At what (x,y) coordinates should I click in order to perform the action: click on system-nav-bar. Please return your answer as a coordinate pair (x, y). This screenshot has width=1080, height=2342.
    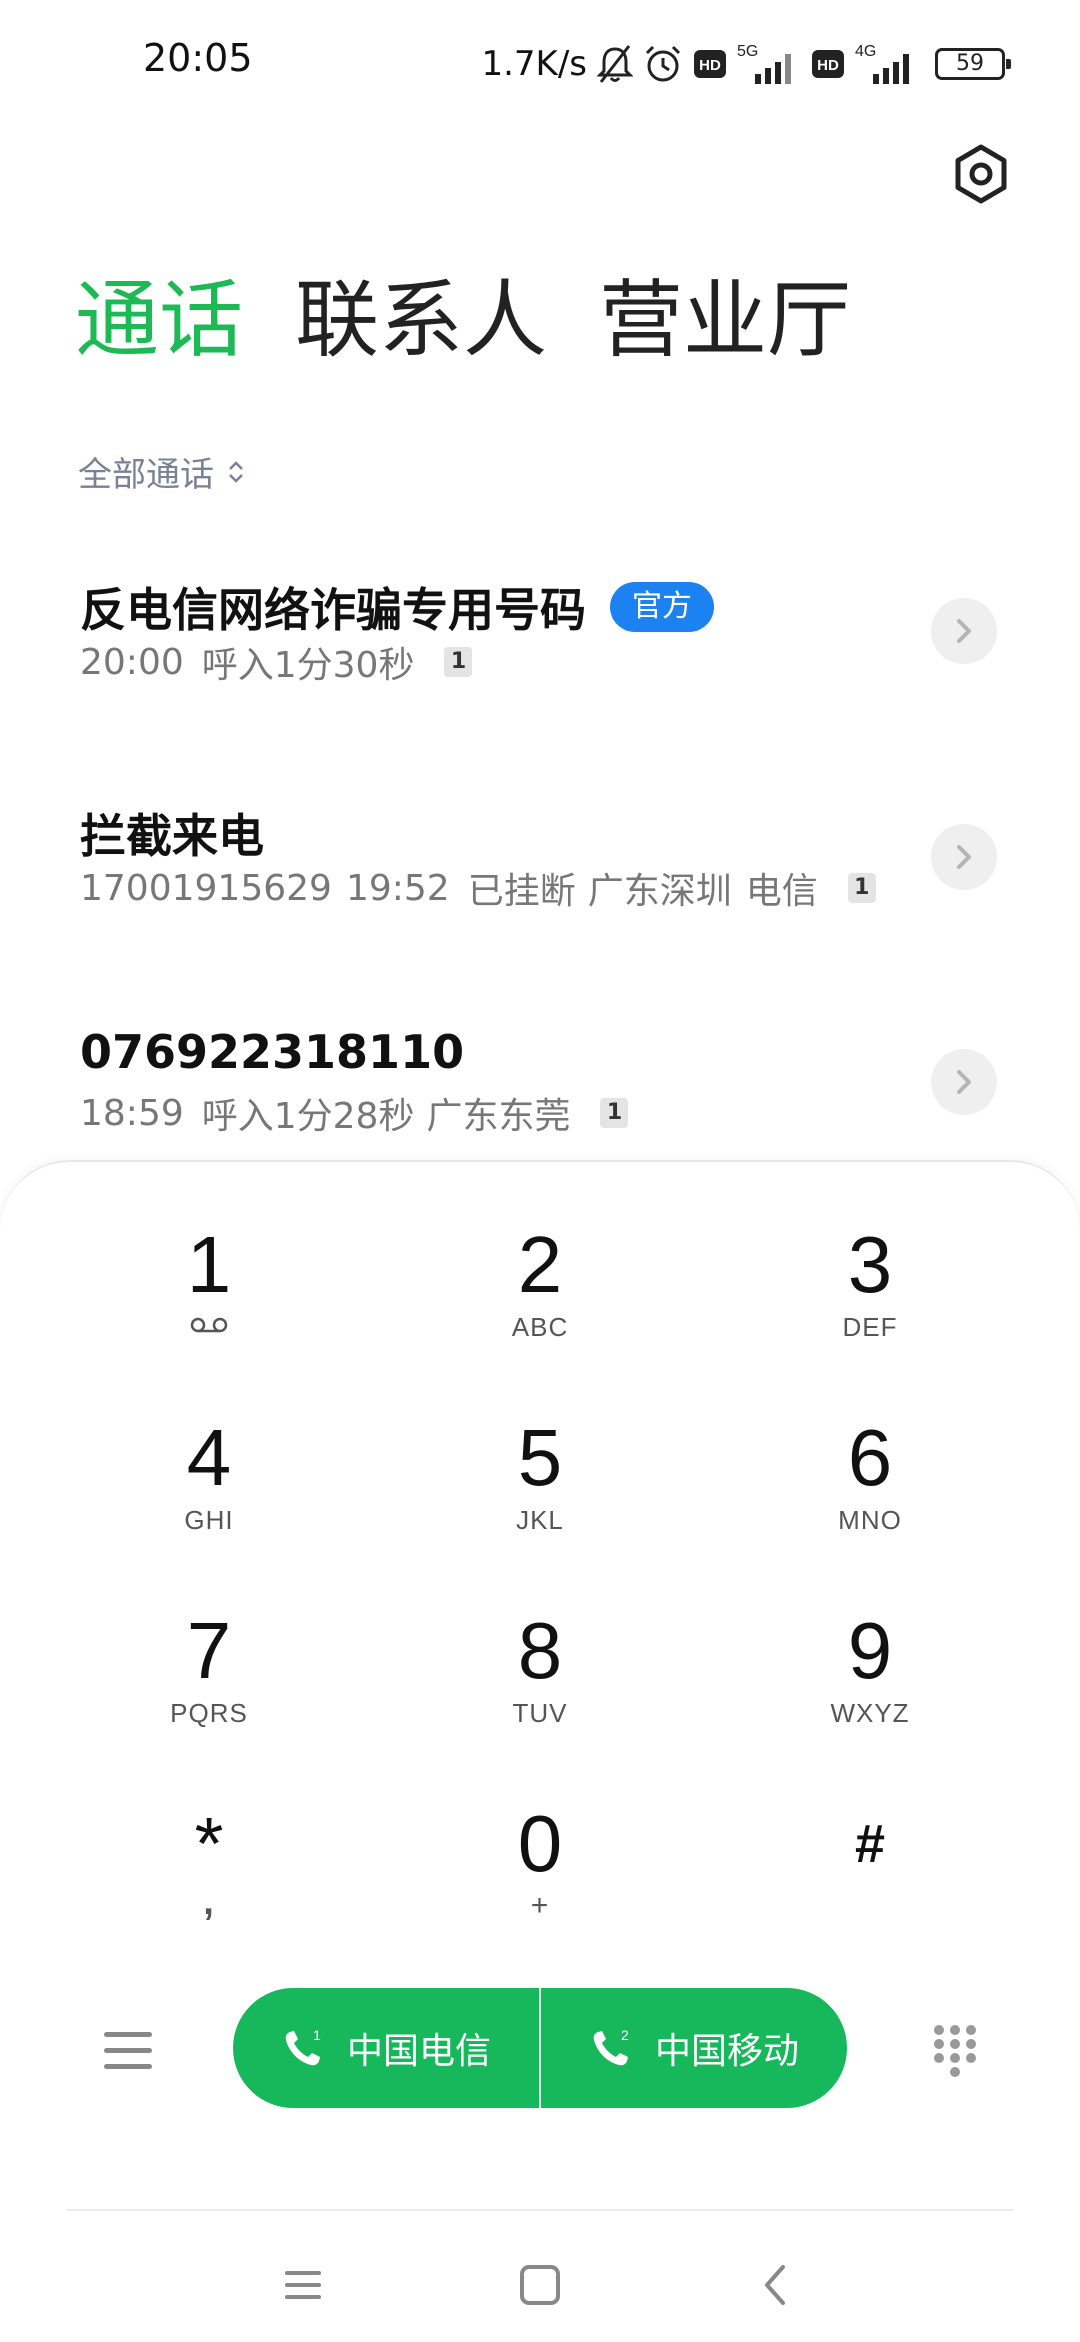
    Looking at the image, I should click on (540, 2285).